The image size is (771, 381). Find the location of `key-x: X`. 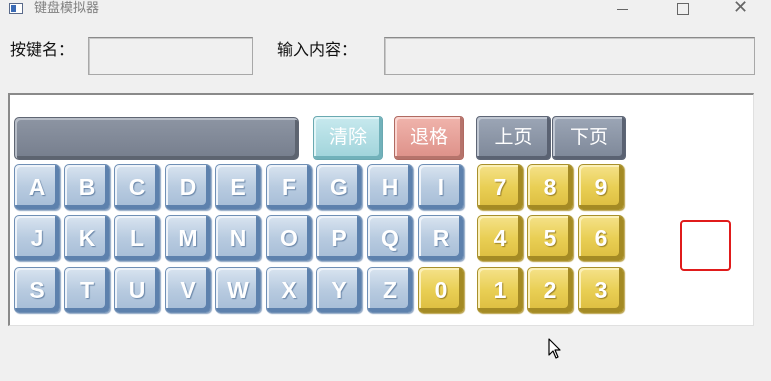

key-x: X is located at coordinates (289, 290).